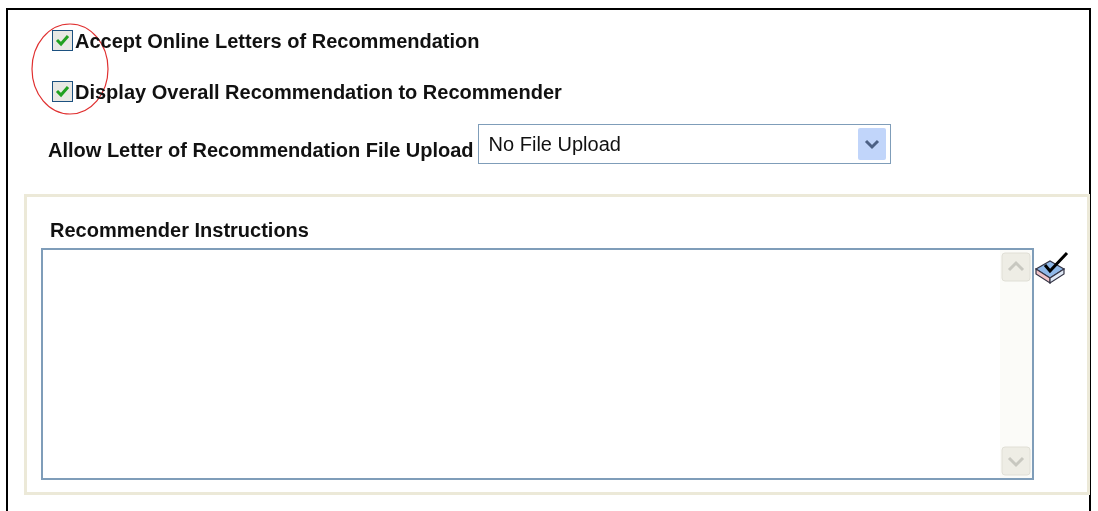  Describe the element at coordinates (1016, 364) in the screenshot. I see `scrollbar` at that location.